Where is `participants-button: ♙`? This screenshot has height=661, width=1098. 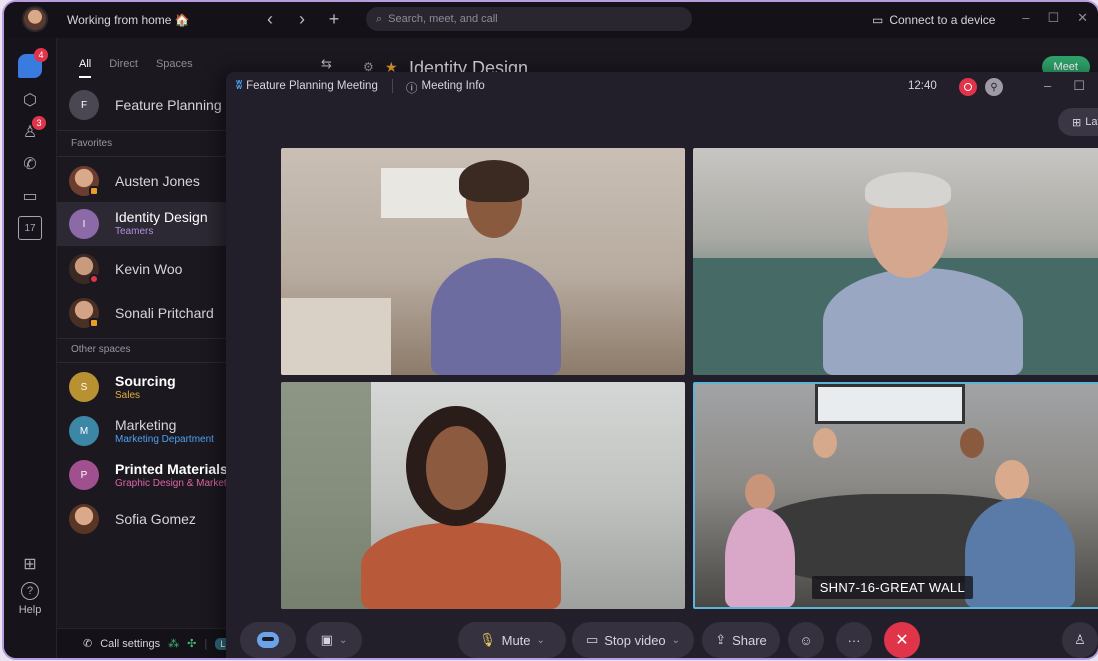
participants-button: ♙ is located at coordinates (1080, 640).